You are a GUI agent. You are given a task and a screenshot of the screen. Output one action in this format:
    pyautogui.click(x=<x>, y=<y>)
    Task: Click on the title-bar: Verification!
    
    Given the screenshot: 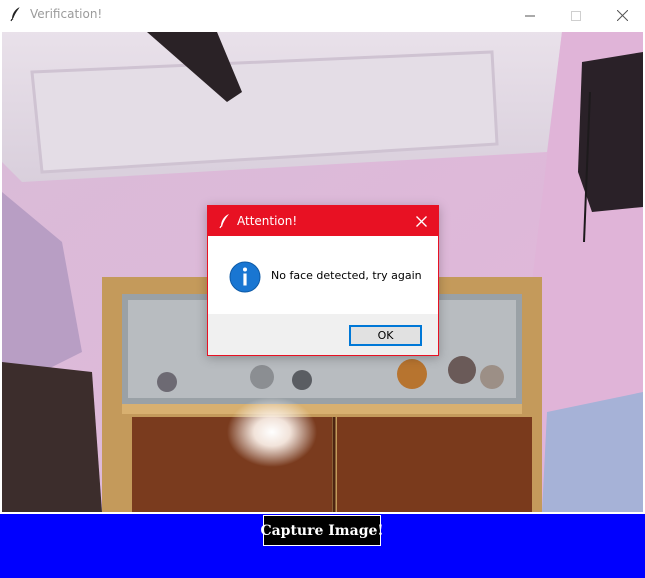 What is the action you would take?
    pyautogui.click(x=322, y=15)
    